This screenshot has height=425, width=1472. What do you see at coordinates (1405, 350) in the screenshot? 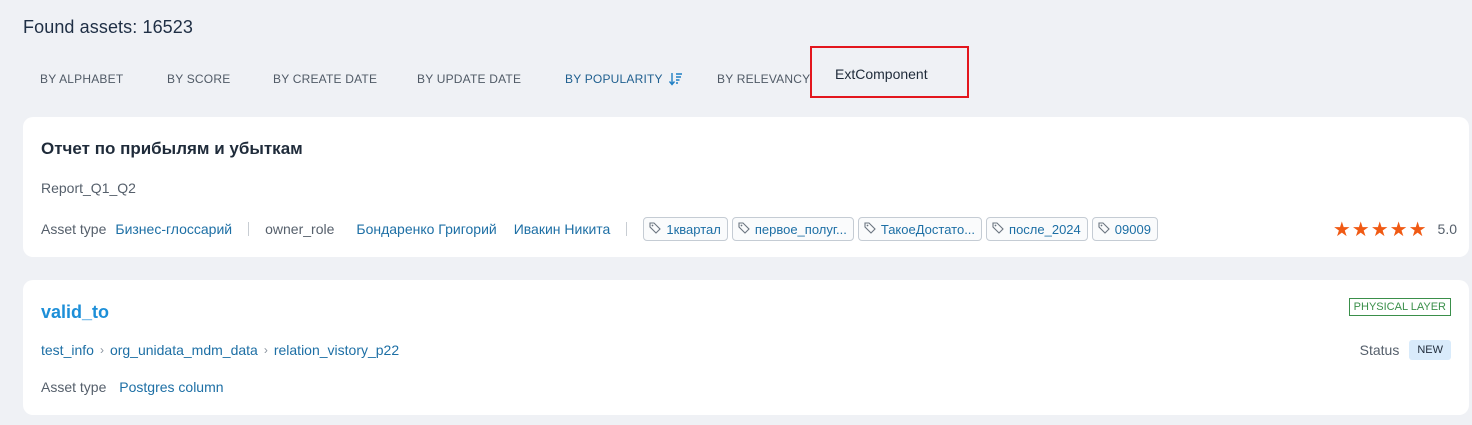
I see `status: Status NEW` at bounding box center [1405, 350].